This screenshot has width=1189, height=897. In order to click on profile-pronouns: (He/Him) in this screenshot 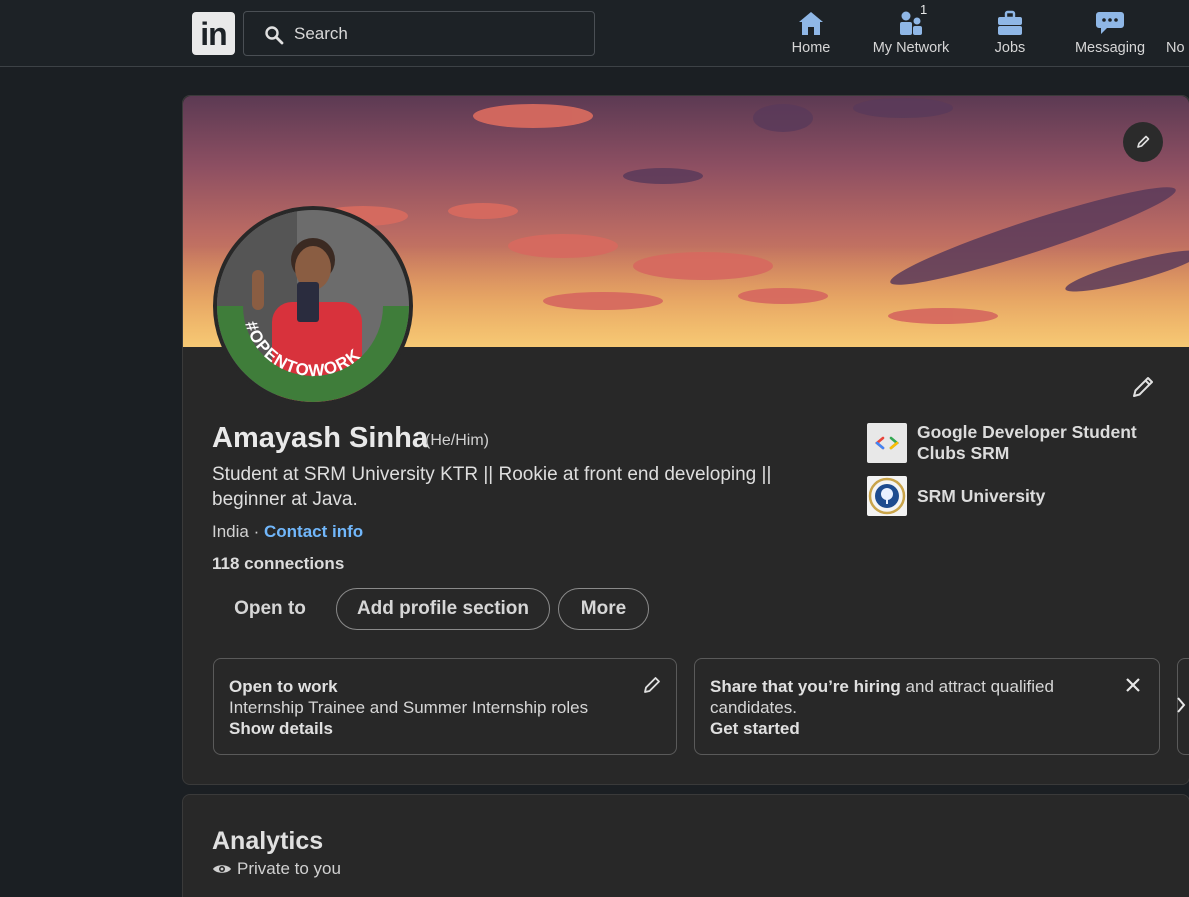, I will do `click(457, 440)`.